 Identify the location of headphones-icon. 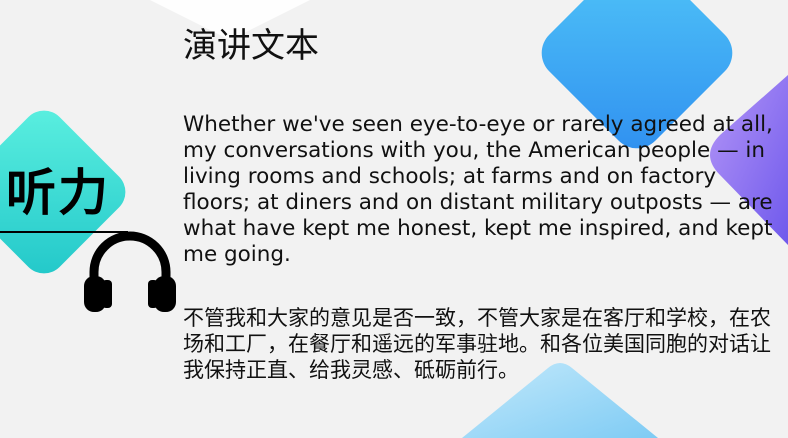
(130, 271).